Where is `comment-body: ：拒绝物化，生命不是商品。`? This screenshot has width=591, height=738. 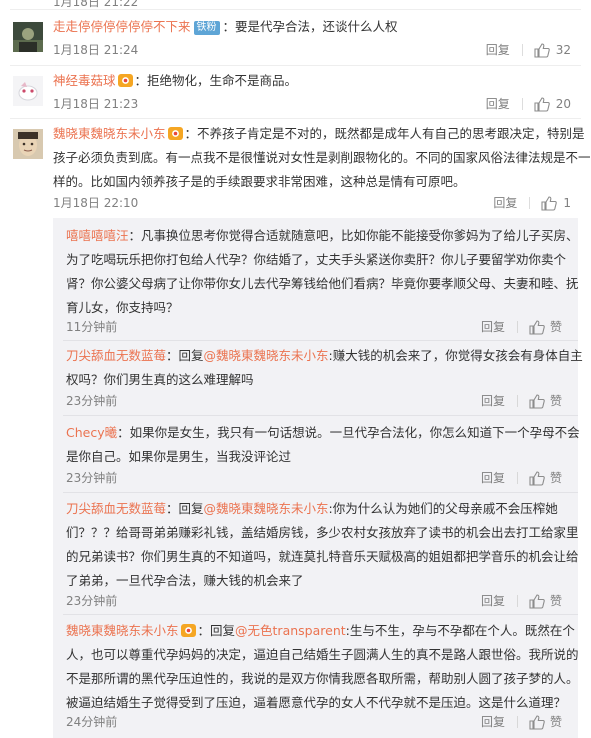 comment-body: ：拒绝物化，生命不是商品。 is located at coordinates (216, 80).